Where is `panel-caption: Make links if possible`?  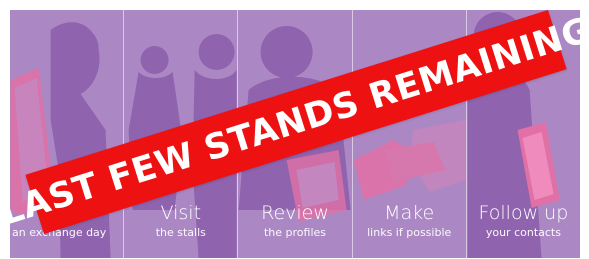 panel-caption: Make links if possible is located at coordinates (409, 230).